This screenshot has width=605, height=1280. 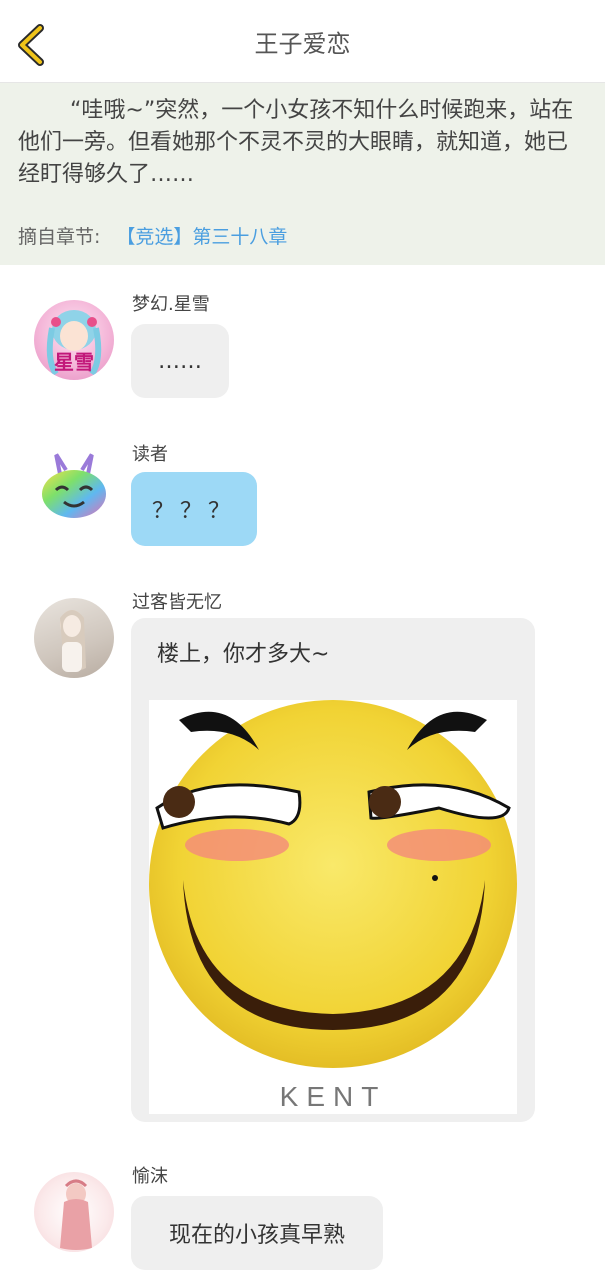 I want to click on page-title: 王子爱恋, so click(x=302, y=44).